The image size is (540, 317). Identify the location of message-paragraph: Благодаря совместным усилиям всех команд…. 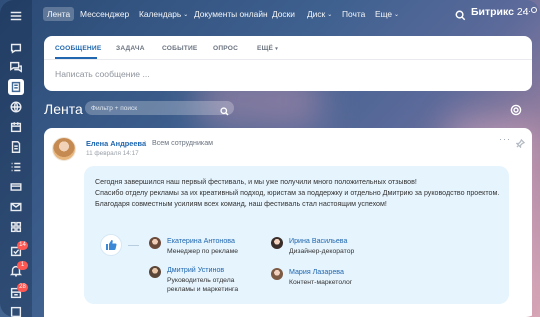
(241, 204).